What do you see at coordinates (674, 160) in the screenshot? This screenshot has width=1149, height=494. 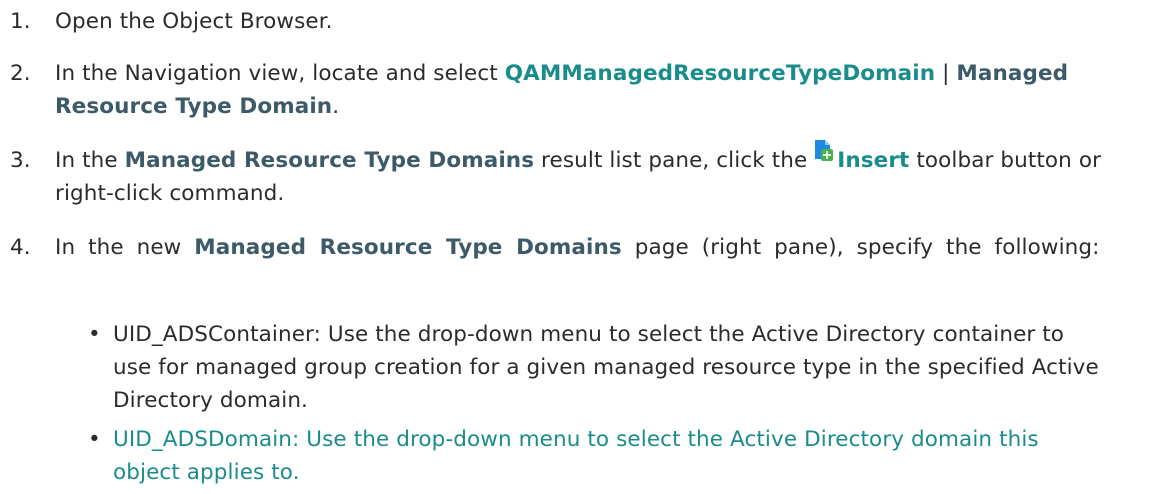 I see `step-text: result list pane, click the` at bounding box center [674, 160].